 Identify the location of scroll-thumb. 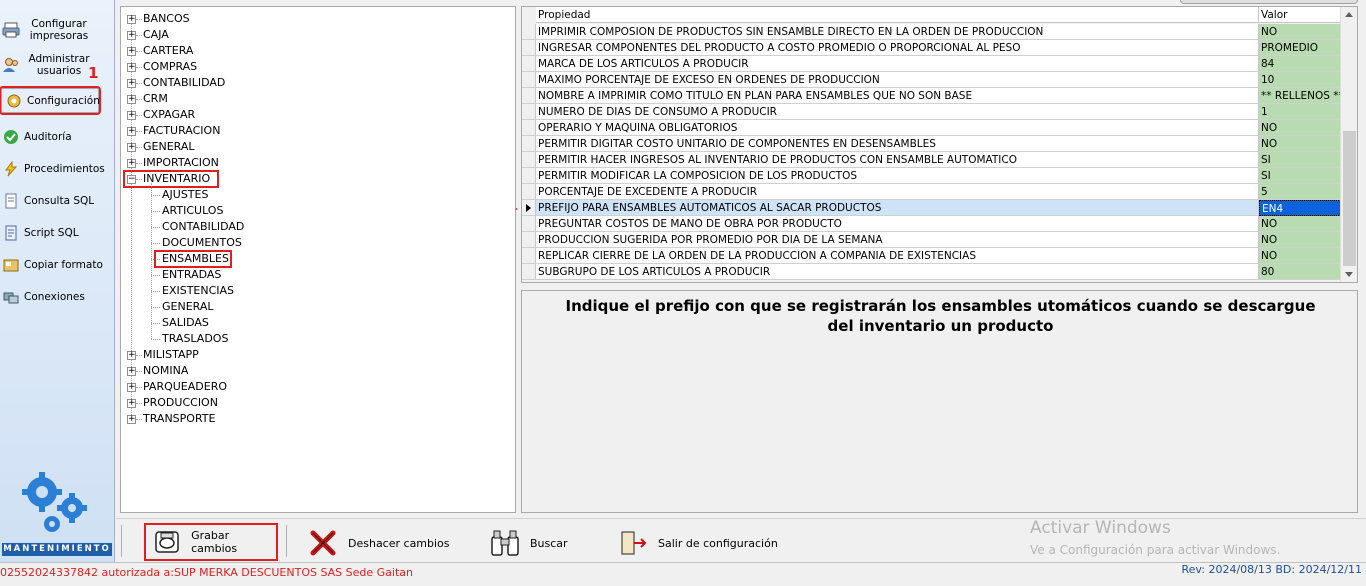
(1349, 198).